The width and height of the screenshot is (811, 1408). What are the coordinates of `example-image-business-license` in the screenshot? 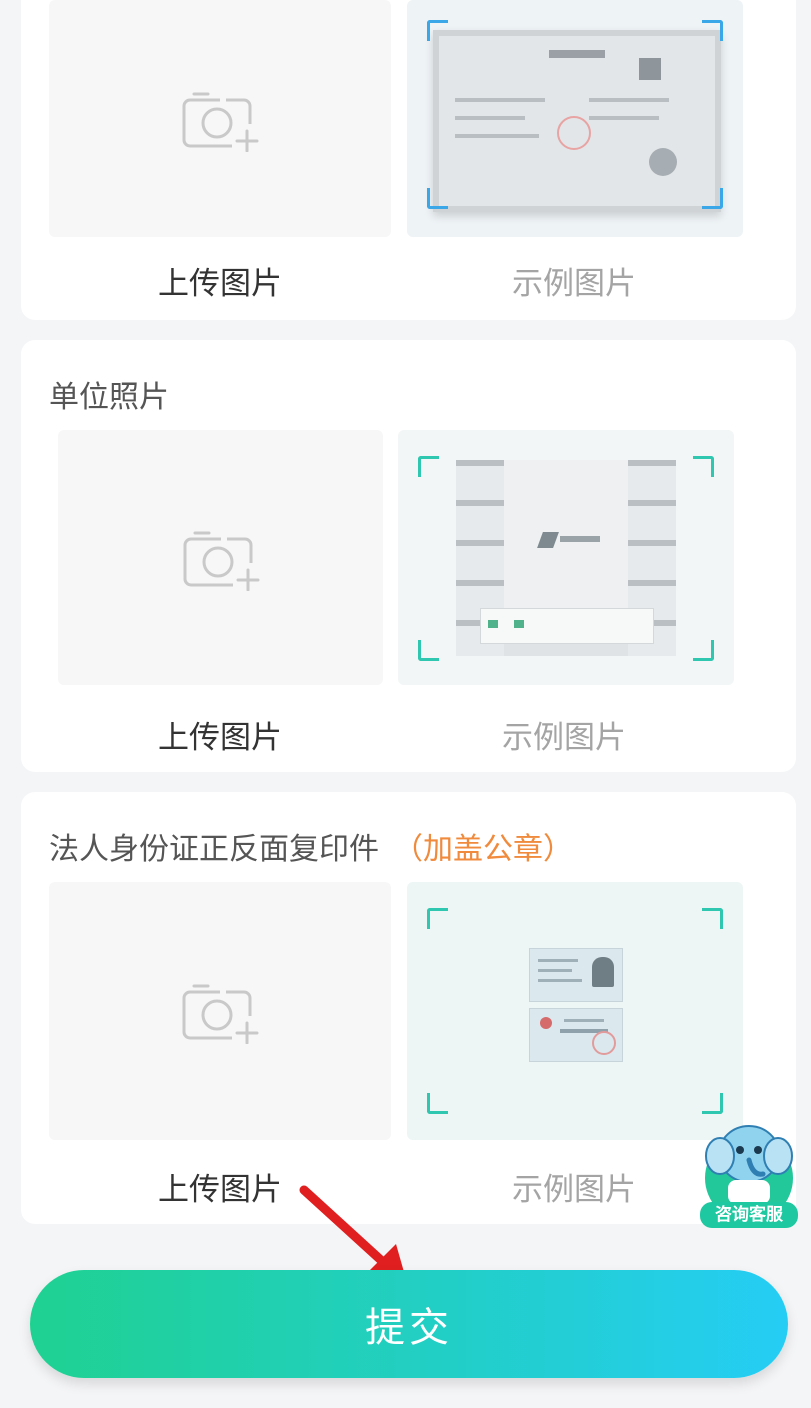 It's located at (575, 118).